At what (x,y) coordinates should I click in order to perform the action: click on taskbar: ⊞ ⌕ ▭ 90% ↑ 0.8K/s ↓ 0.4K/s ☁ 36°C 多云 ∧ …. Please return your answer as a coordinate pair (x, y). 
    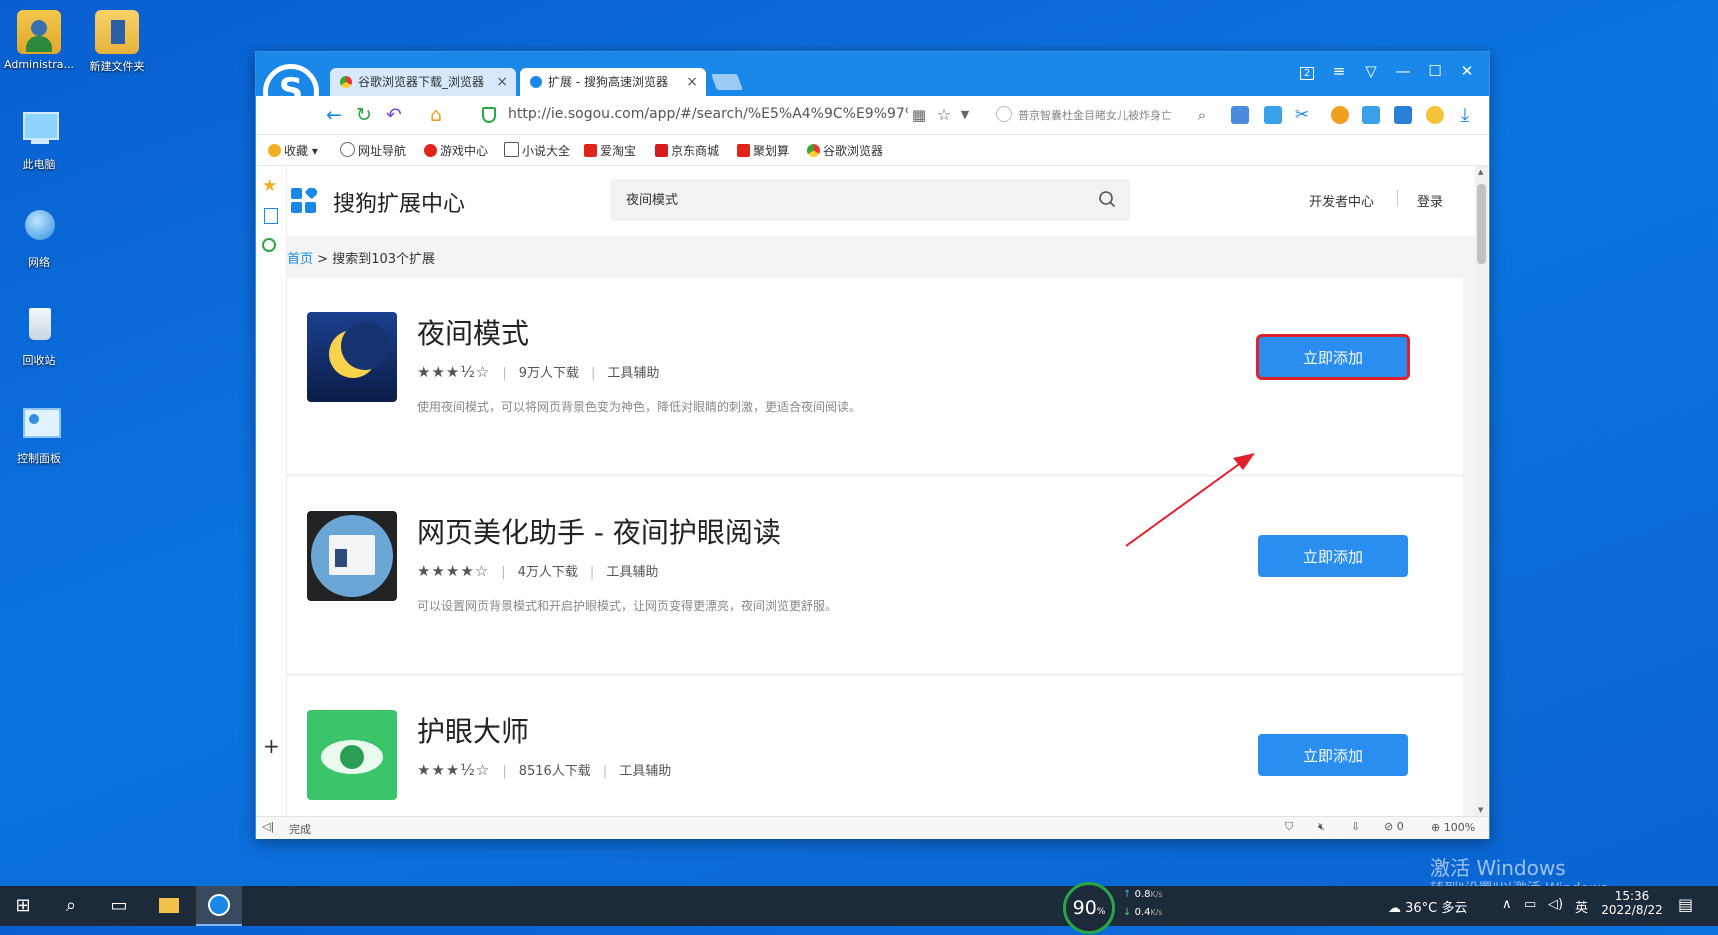
    Looking at the image, I should click on (859, 908).